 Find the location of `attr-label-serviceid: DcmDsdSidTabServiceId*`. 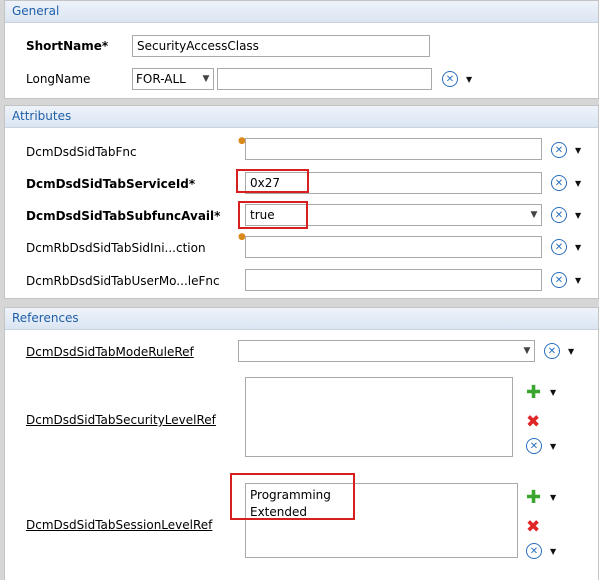

attr-label-serviceid: DcmDsdSidTabServiceId* is located at coordinates (111, 184).